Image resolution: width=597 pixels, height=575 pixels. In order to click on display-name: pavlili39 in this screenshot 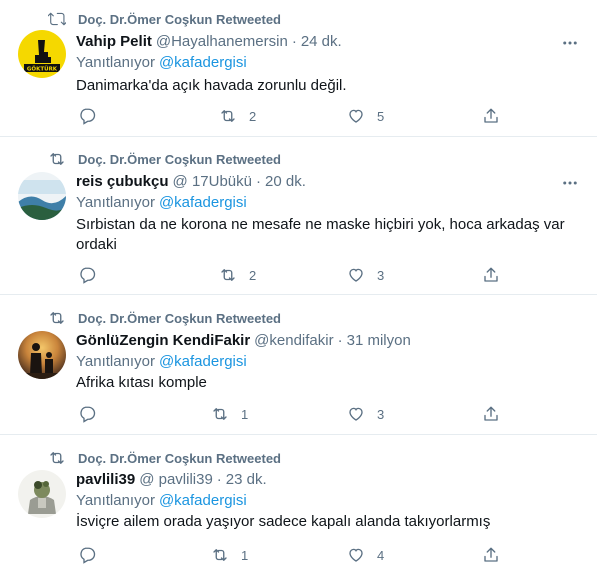, I will do `click(105, 480)`.